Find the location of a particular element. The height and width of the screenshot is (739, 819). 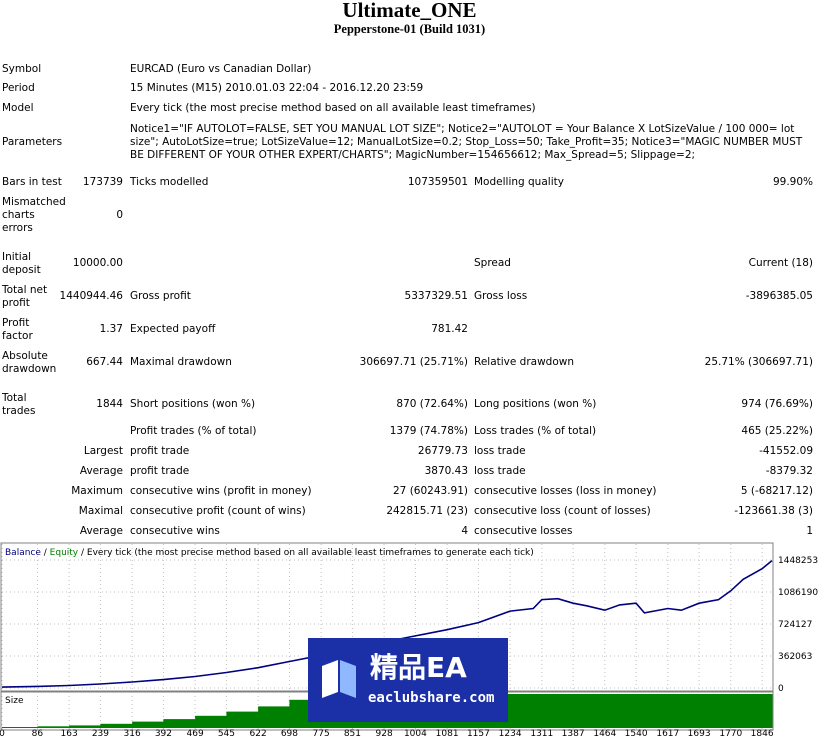

avgwins-value: 4 is located at coordinates (464, 531).